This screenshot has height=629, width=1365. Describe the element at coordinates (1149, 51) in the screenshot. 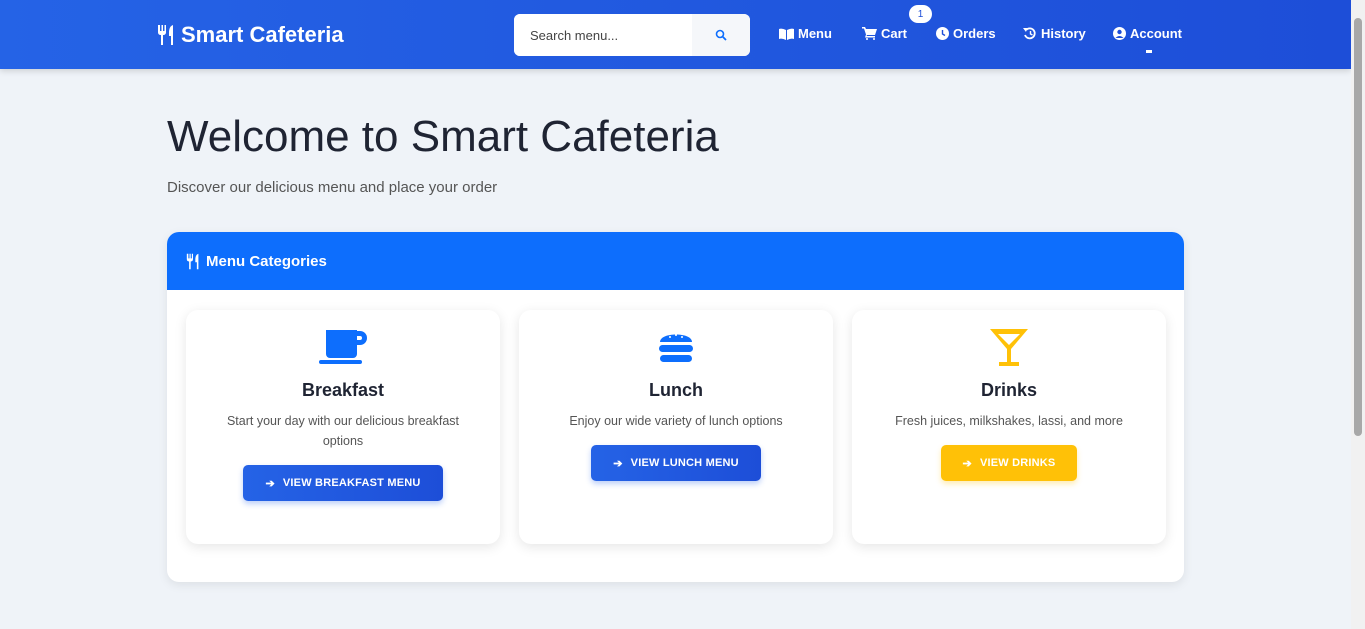

I see `dropdown-indicator` at that location.